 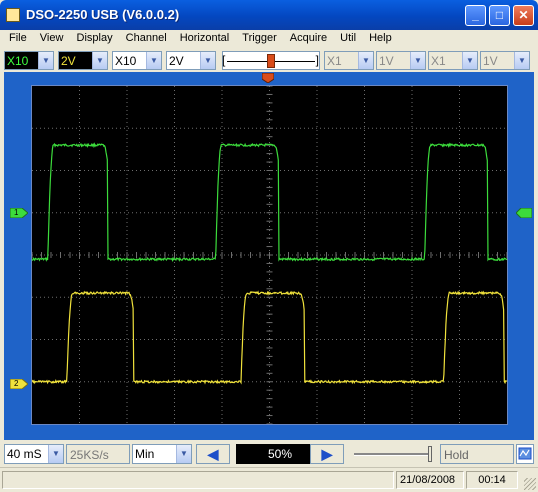 I want to click on ch1-right-marker, so click(x=524, y=213).